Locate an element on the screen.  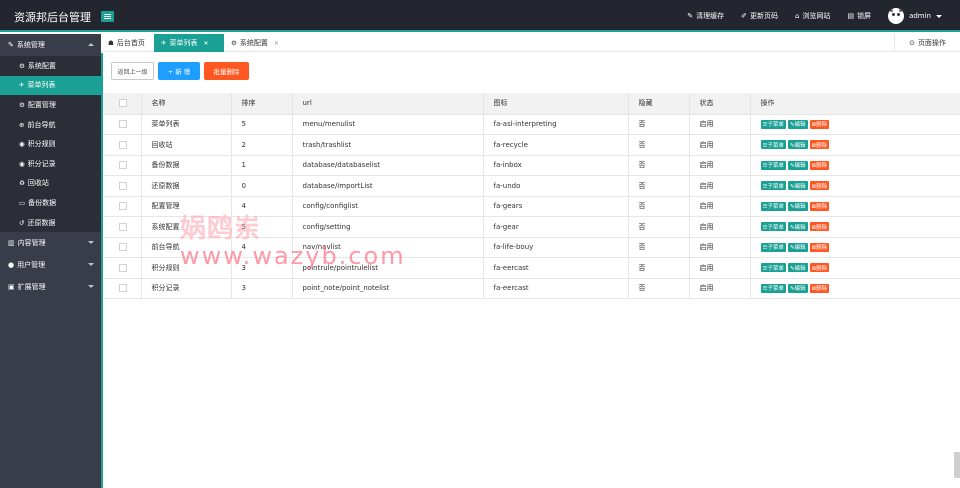
tab-home: ☗ 后台首页 is located at coordinates (127, 43).